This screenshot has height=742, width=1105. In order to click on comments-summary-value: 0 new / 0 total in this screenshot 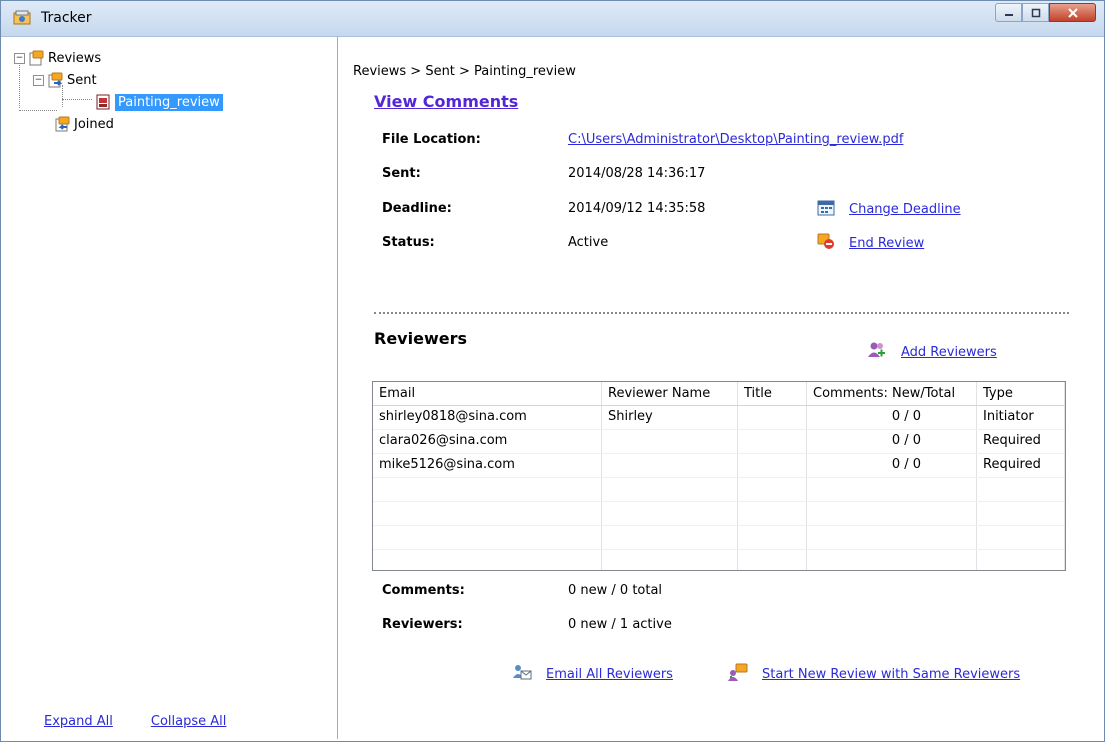, I will do `click(615, 590)`.